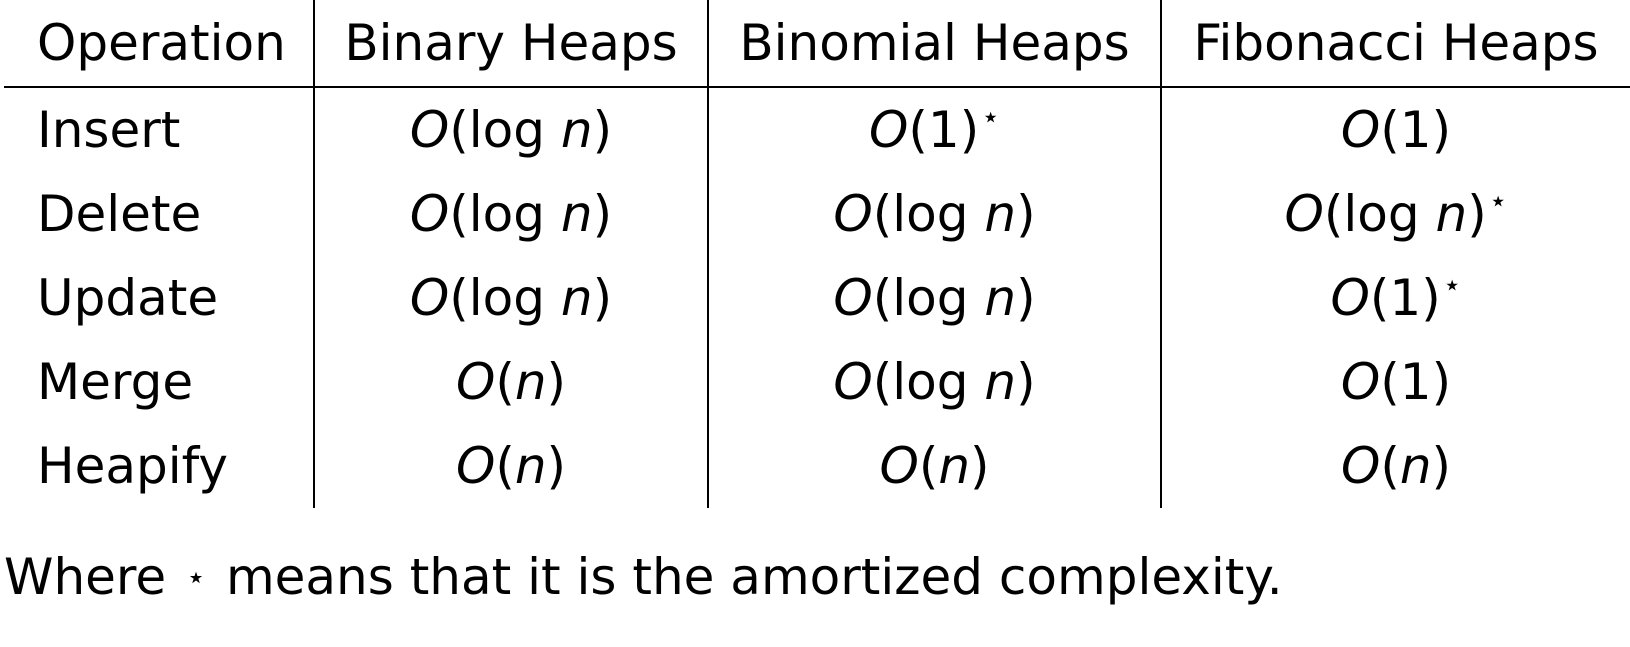  What do you see at coordinates (159, 214) in the screenshot?
I see `operation-cell: Delete` at bounding box center [159, 214].